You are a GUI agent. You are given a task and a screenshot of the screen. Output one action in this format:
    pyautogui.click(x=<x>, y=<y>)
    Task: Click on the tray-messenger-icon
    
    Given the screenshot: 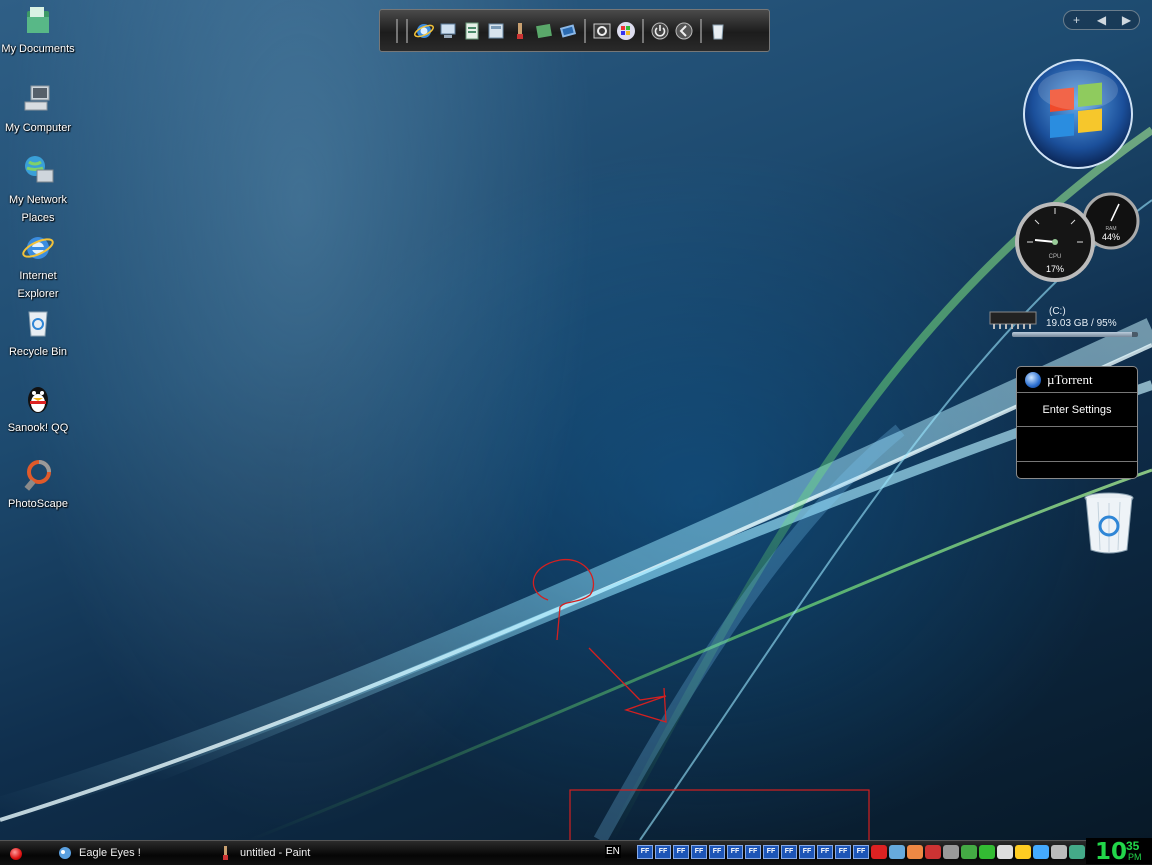 What is the action you would take?
    pyautogui.click(x=897, y=852)
    